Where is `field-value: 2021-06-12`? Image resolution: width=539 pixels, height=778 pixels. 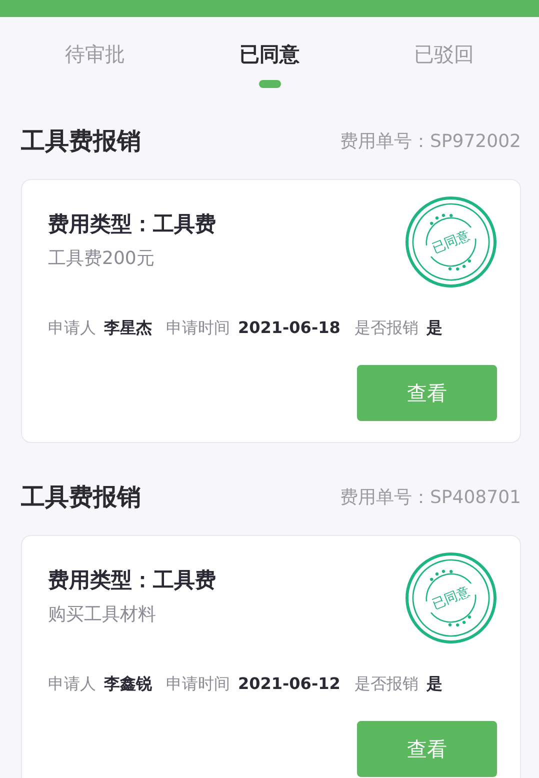 field-value: 2021-06-12 is located at coordinates (289, 683).